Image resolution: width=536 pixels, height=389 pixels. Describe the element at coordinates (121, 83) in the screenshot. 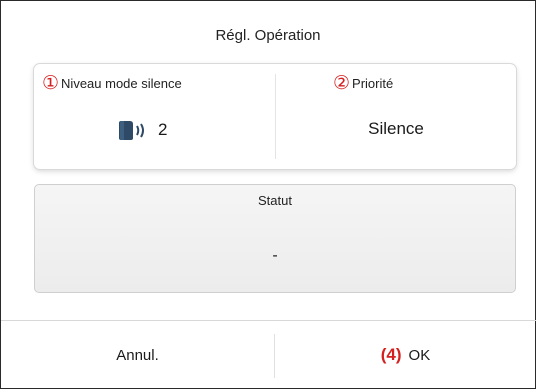

I see `silent-level-label: Niveau mode silence` at that location.